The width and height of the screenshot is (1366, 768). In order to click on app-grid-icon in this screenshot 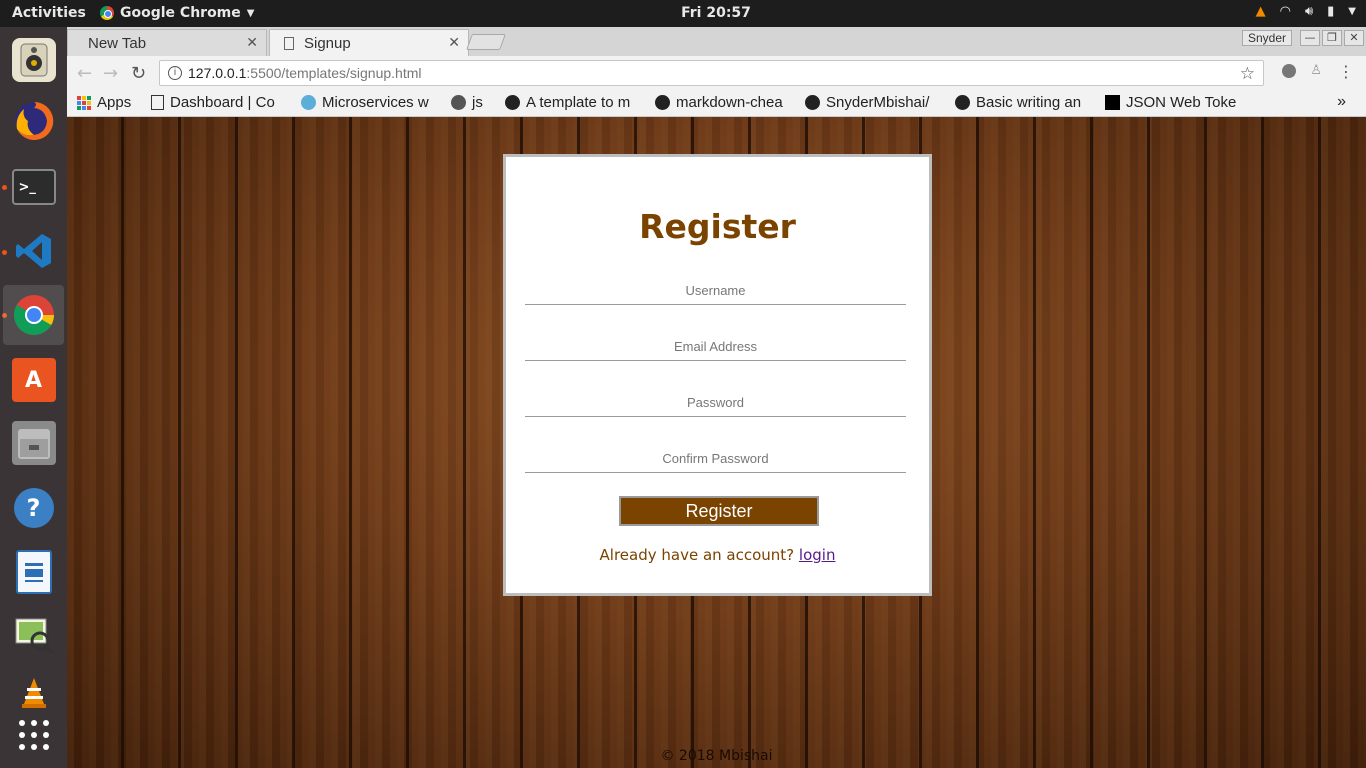, I will do `click(34, 735)`.